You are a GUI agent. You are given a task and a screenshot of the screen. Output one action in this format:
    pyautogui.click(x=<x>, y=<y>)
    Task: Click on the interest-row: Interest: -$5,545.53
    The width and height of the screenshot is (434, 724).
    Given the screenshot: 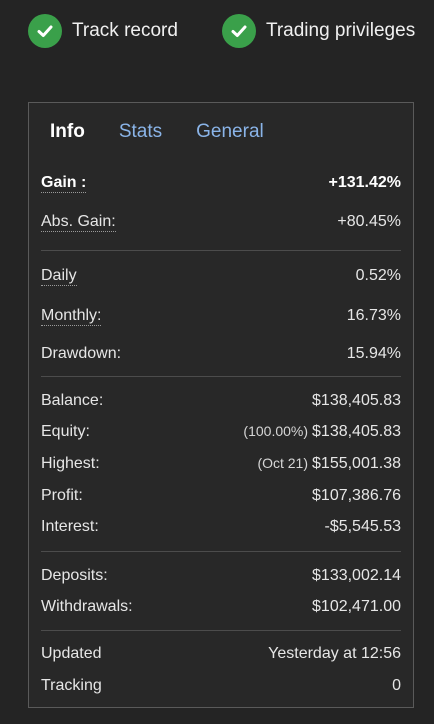 What is the action you would take?
    pyautogui.click(x=221, y=527)
    